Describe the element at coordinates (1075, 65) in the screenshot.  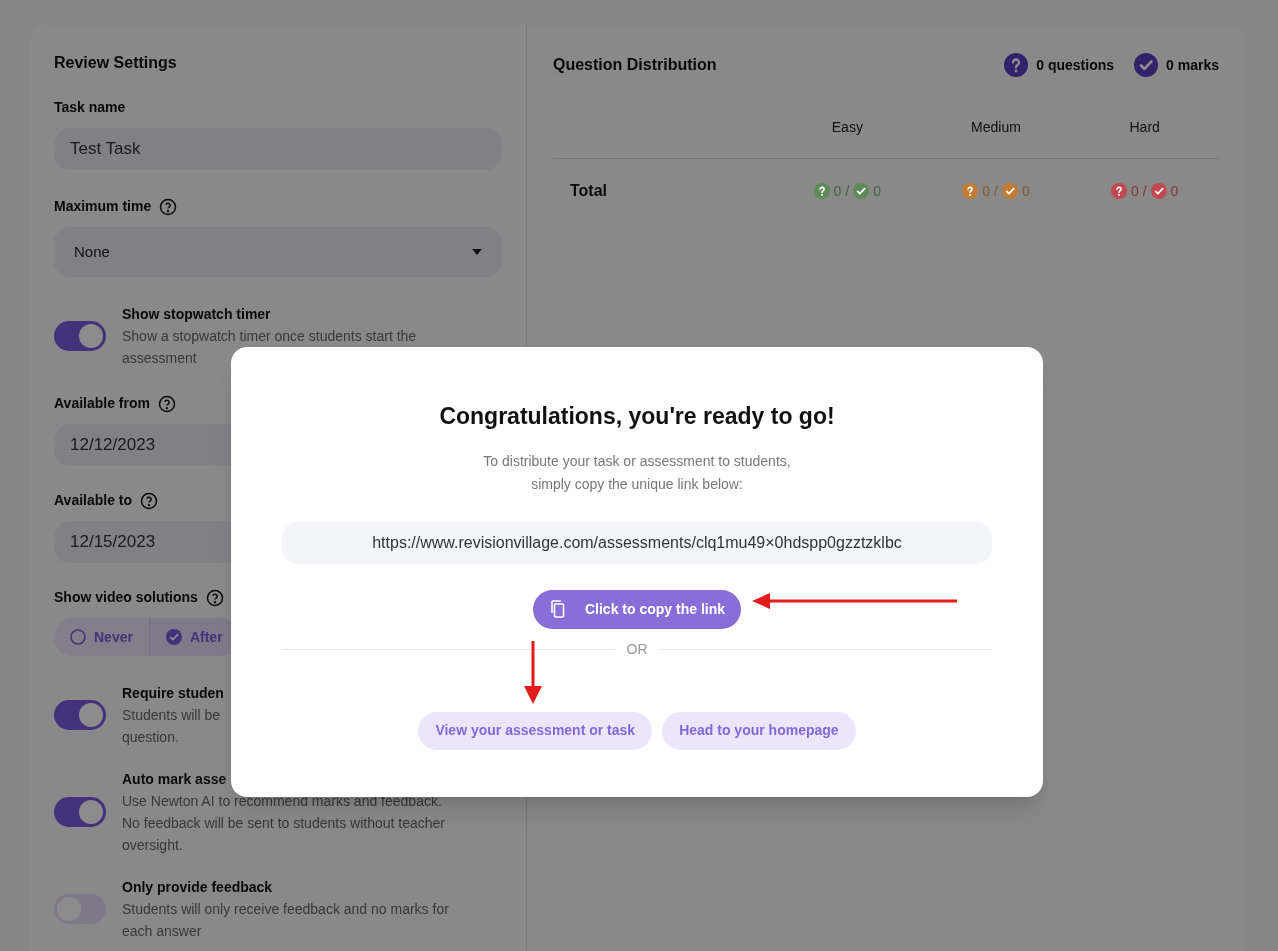
I see `question-count: 0 questions` at that location.